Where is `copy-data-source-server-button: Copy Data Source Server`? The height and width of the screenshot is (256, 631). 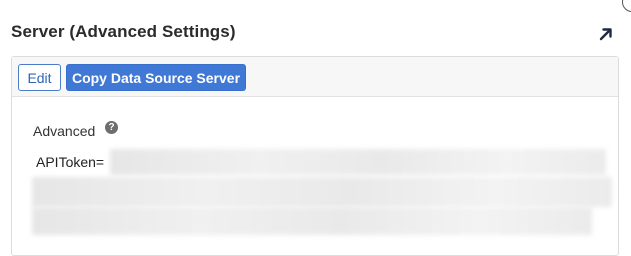 copy-data-source-server-button: Copy Data Source Server is located at coordinates (156, 77).